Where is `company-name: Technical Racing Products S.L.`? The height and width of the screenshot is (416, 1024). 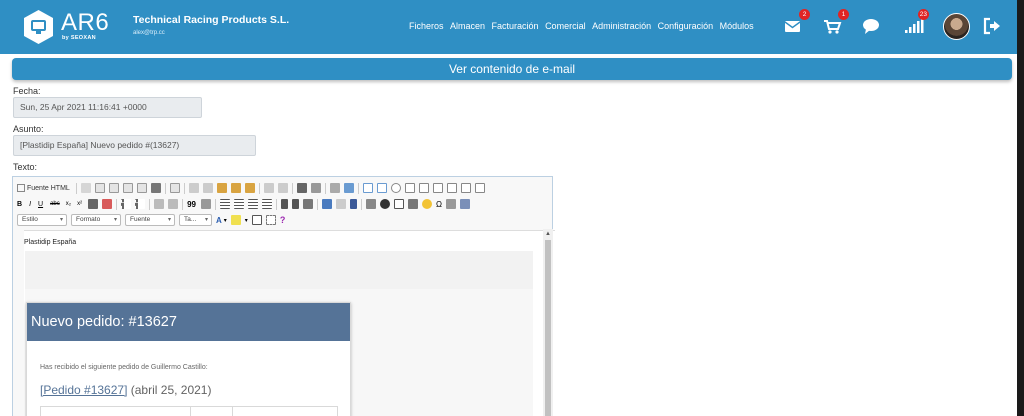 company-name: Technical Racing Products S.L. is located at coordinates (211, 20).